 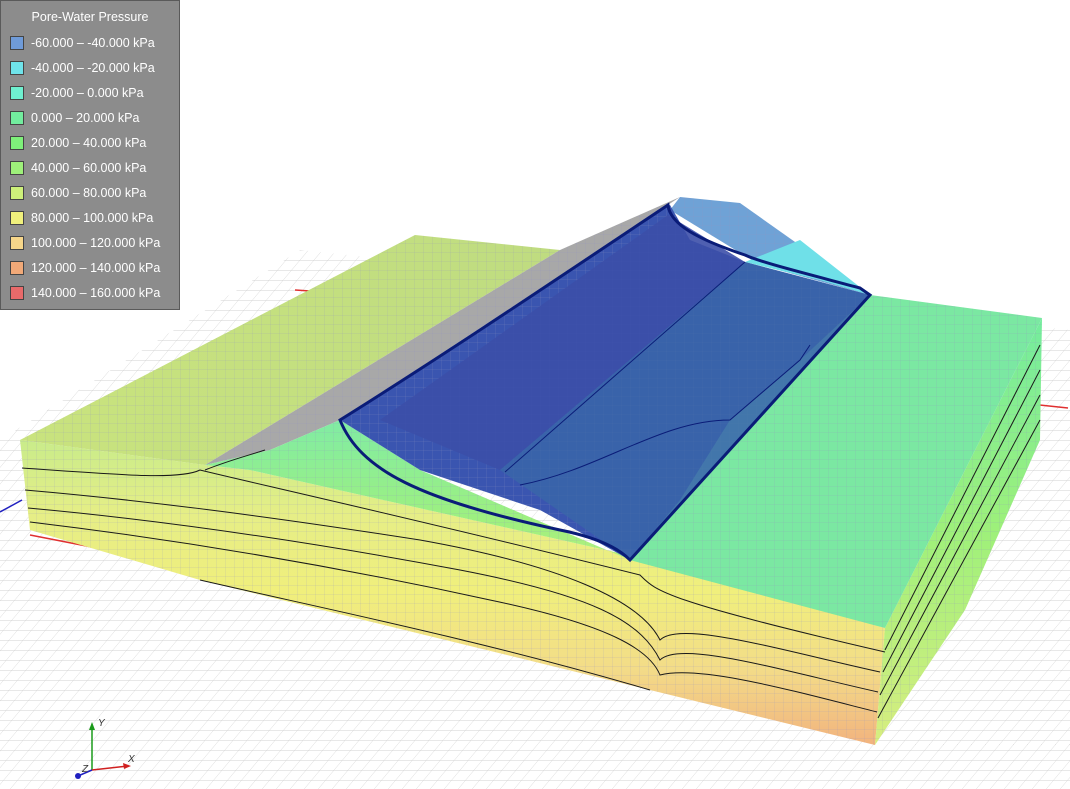 I want to click on legend-entry: 120.000 – 140.000 kPa, so click(x=85, y=268).